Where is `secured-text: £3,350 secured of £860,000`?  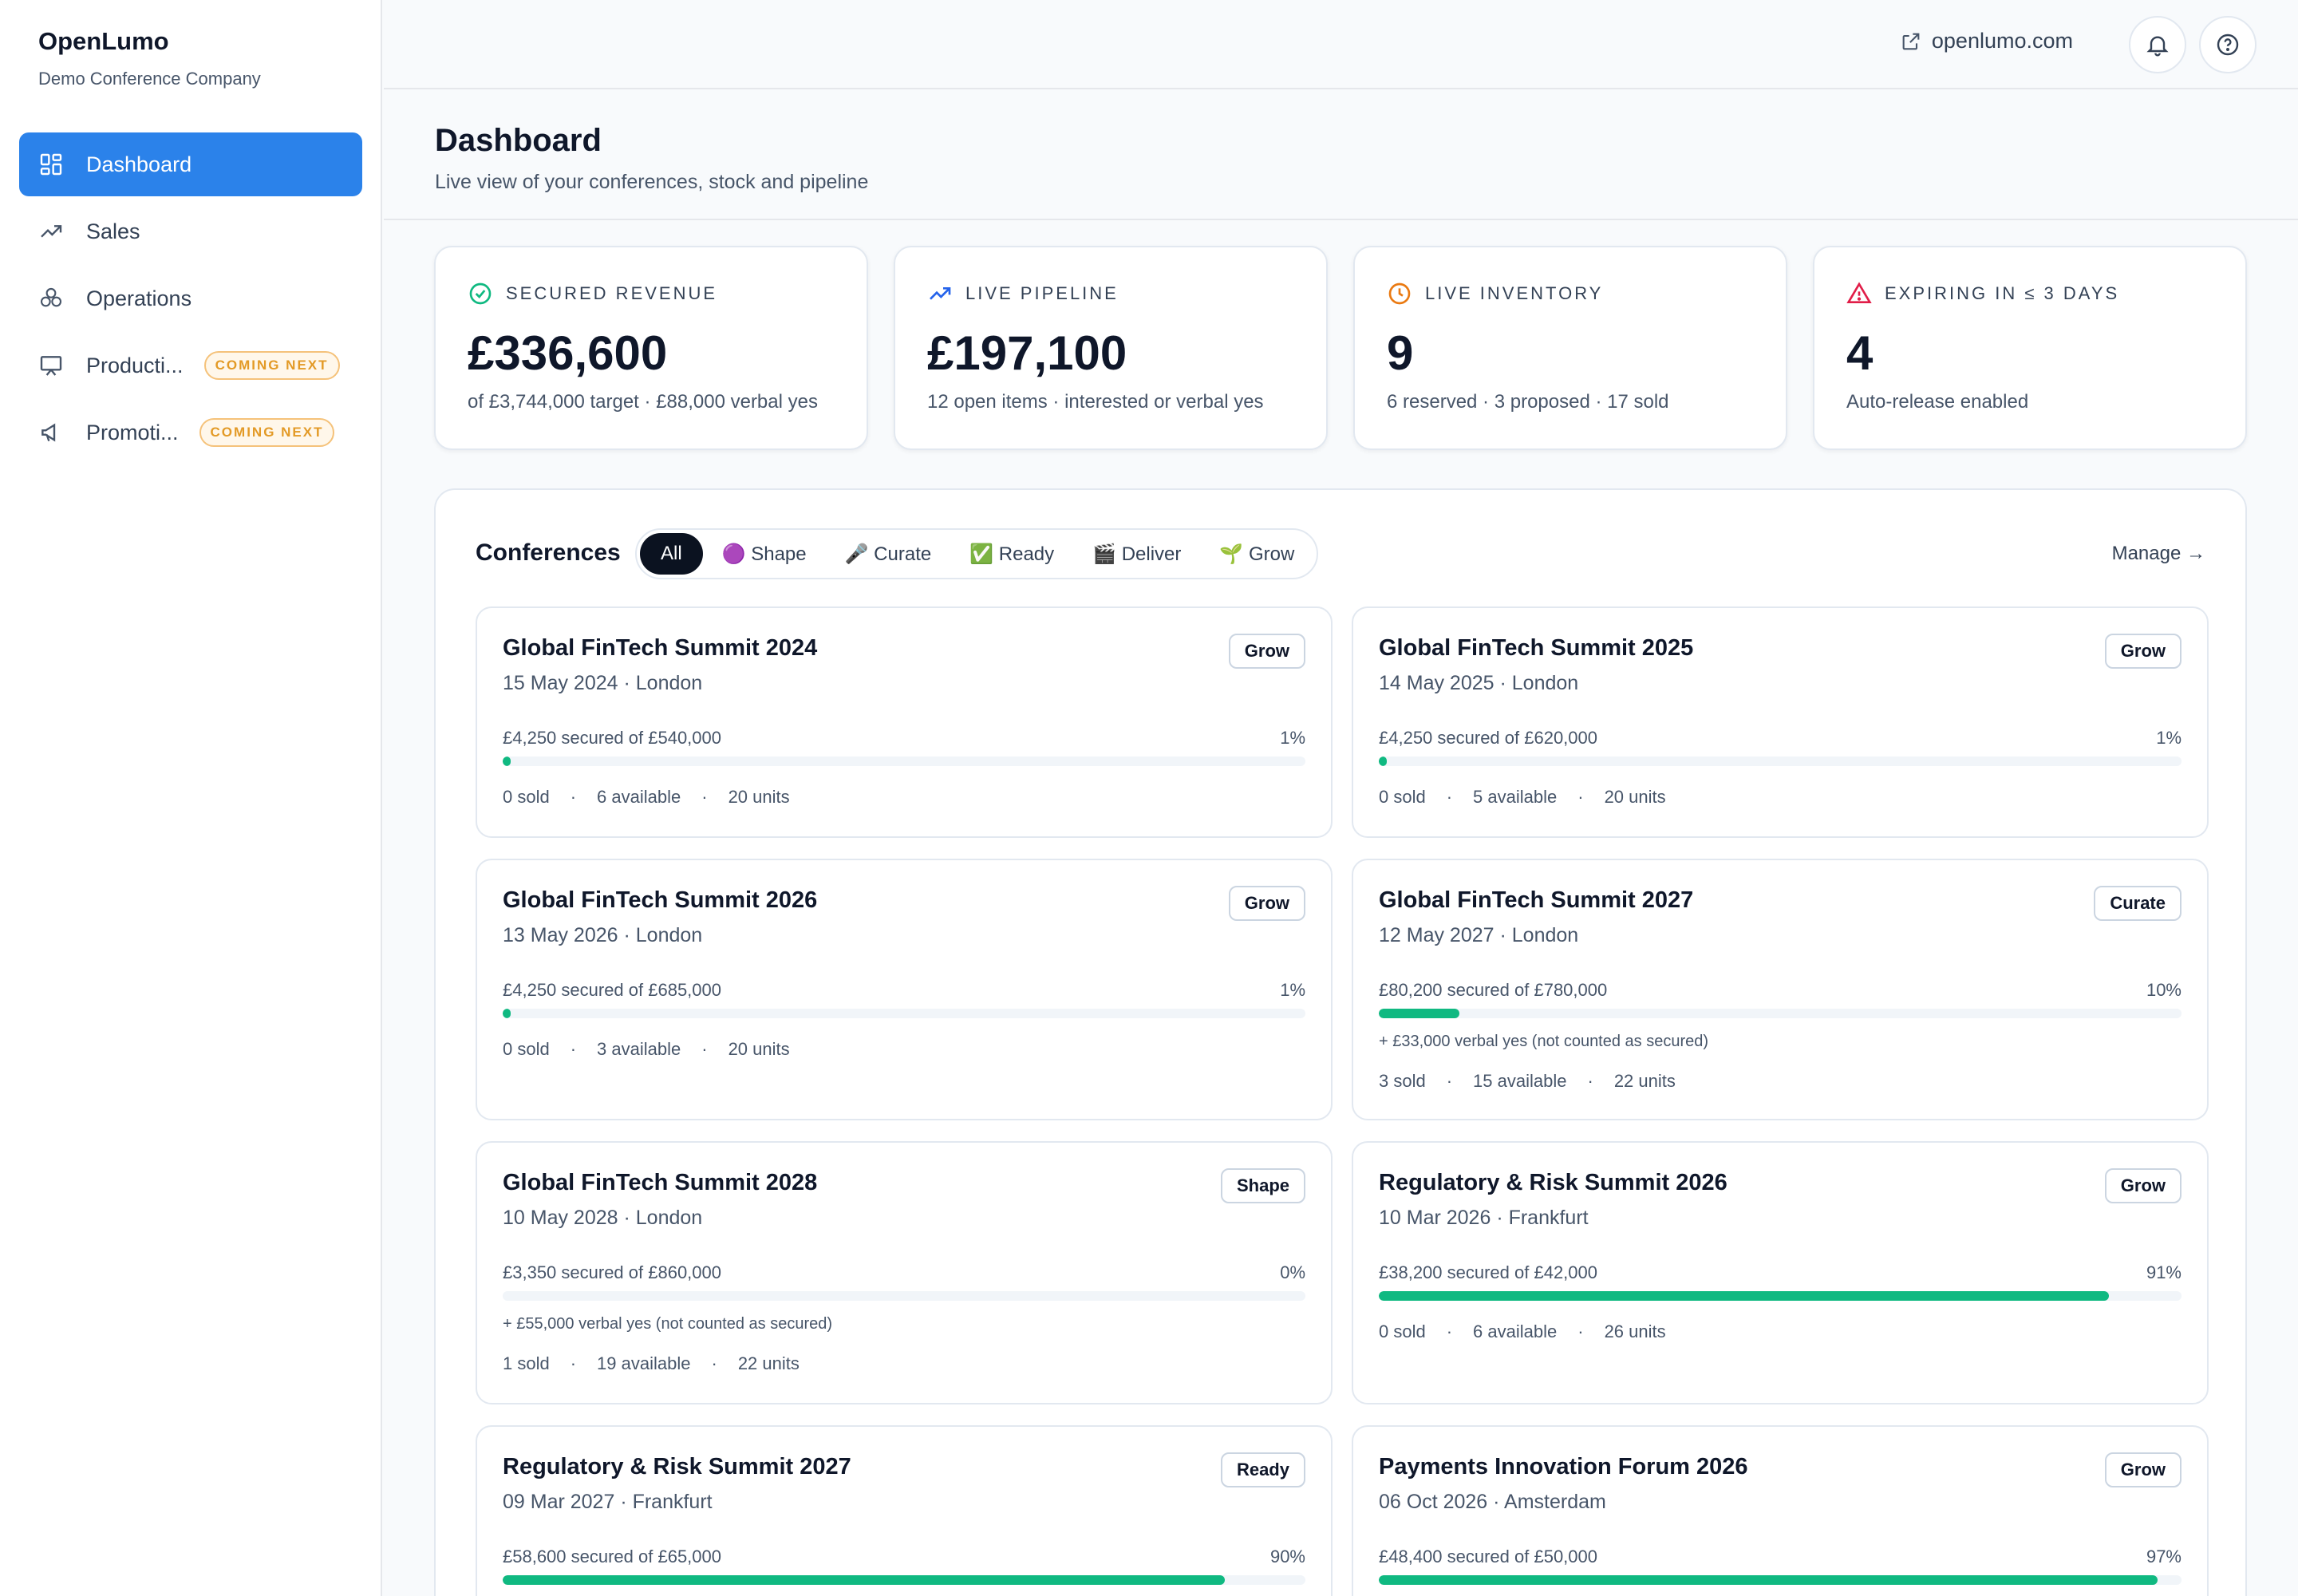
secured-text: £3,350 secured of £860,000 is located at coordinates (613, 1272).